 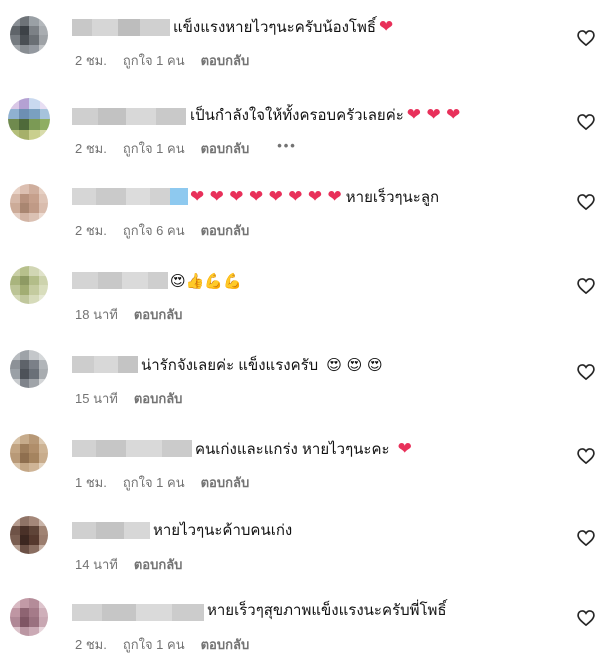 I want to click on comment-meta: 1 ชม. ถูกใจ 1 คน ตอบกลับ, so click(x=162, y=482).